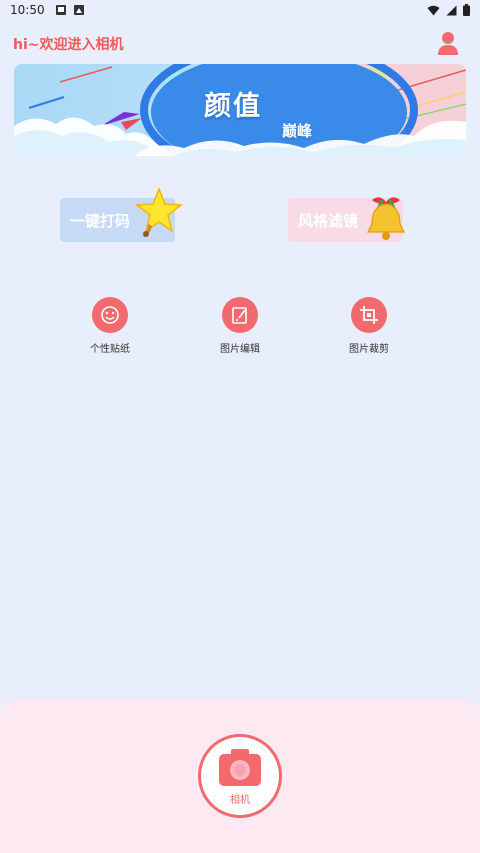 Image resolution: width=480 pixels, height=853 pixels. I want to click on tool-crop-button, so click(369, 315).